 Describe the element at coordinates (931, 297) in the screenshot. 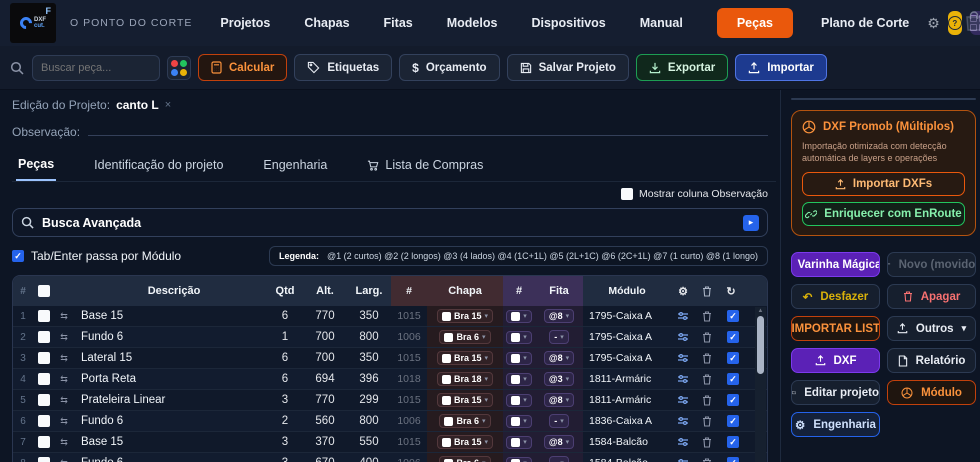

I see `apagar-button: Apagar` at that location.